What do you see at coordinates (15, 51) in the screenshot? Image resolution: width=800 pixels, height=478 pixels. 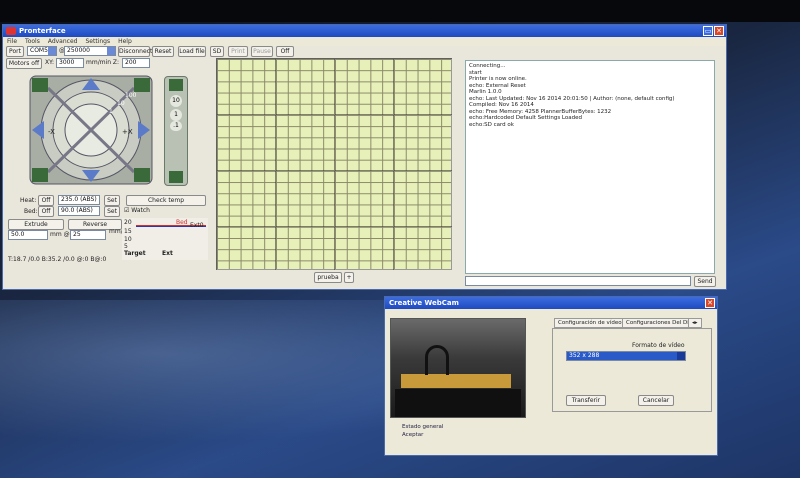 I see `port-button: Port` at bounding box center [15, 51].